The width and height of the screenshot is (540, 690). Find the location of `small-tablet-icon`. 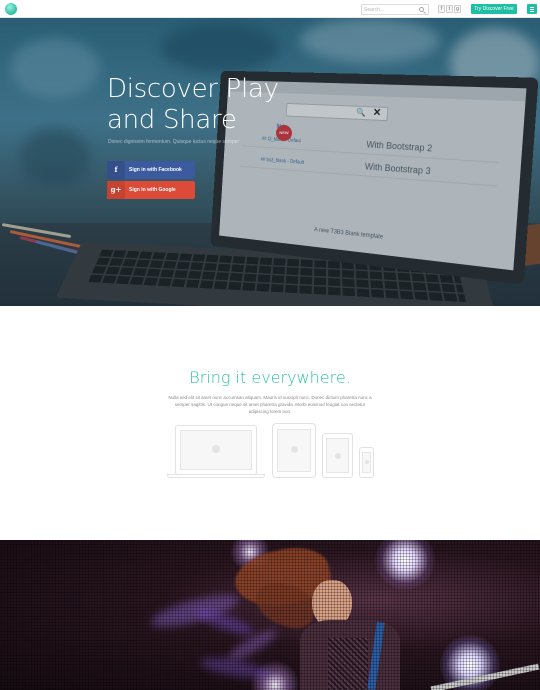

small-tablet-icon is located at coordinates (337, 455).